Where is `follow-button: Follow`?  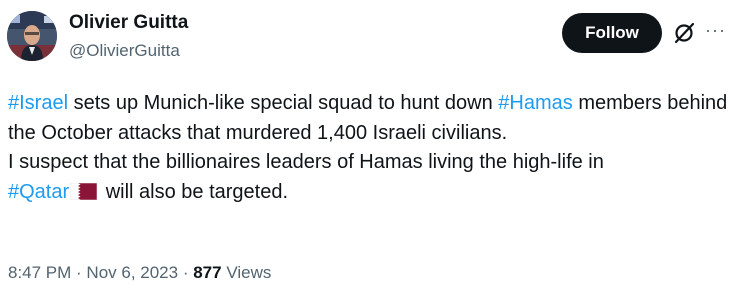 follow-button: Follow is located at coordinates (612, 33).